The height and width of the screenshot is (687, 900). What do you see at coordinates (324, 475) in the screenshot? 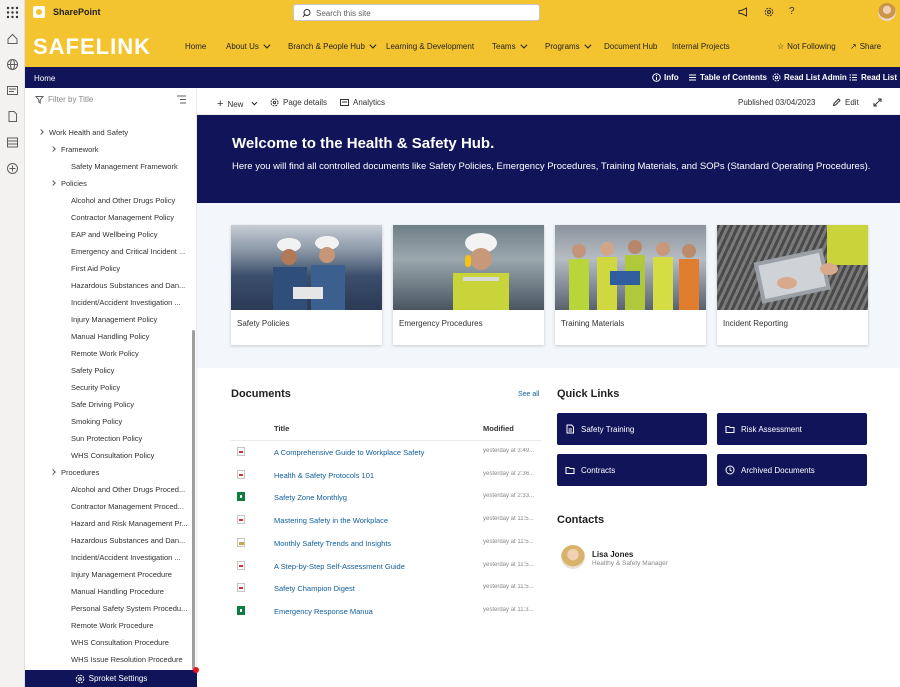
I see `document-name: Health & Safety Protocols 101` at bounding box center [324, 475].